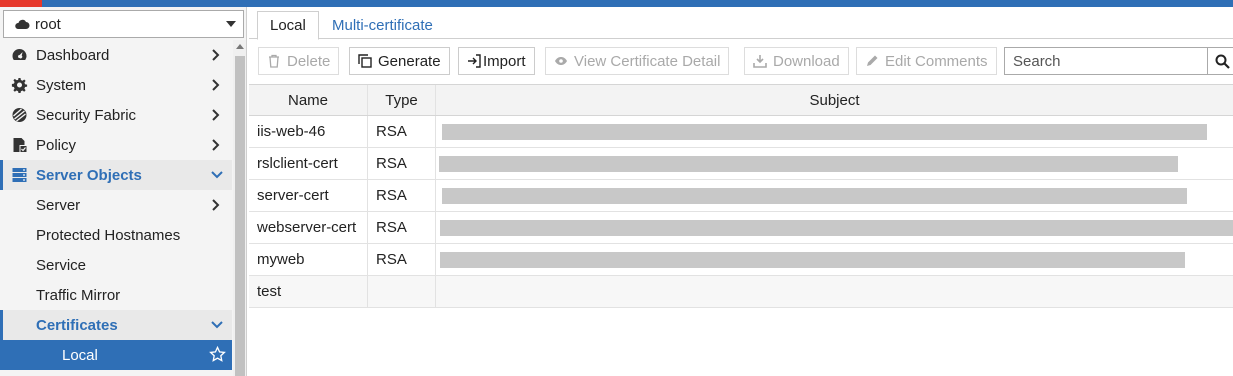 The height and width of the screenshot is (376, 1233). Describe the element at coordinates (108, 235) in the screenshot. I see `sidebar-item-label: Protected Hostnames` at that location.